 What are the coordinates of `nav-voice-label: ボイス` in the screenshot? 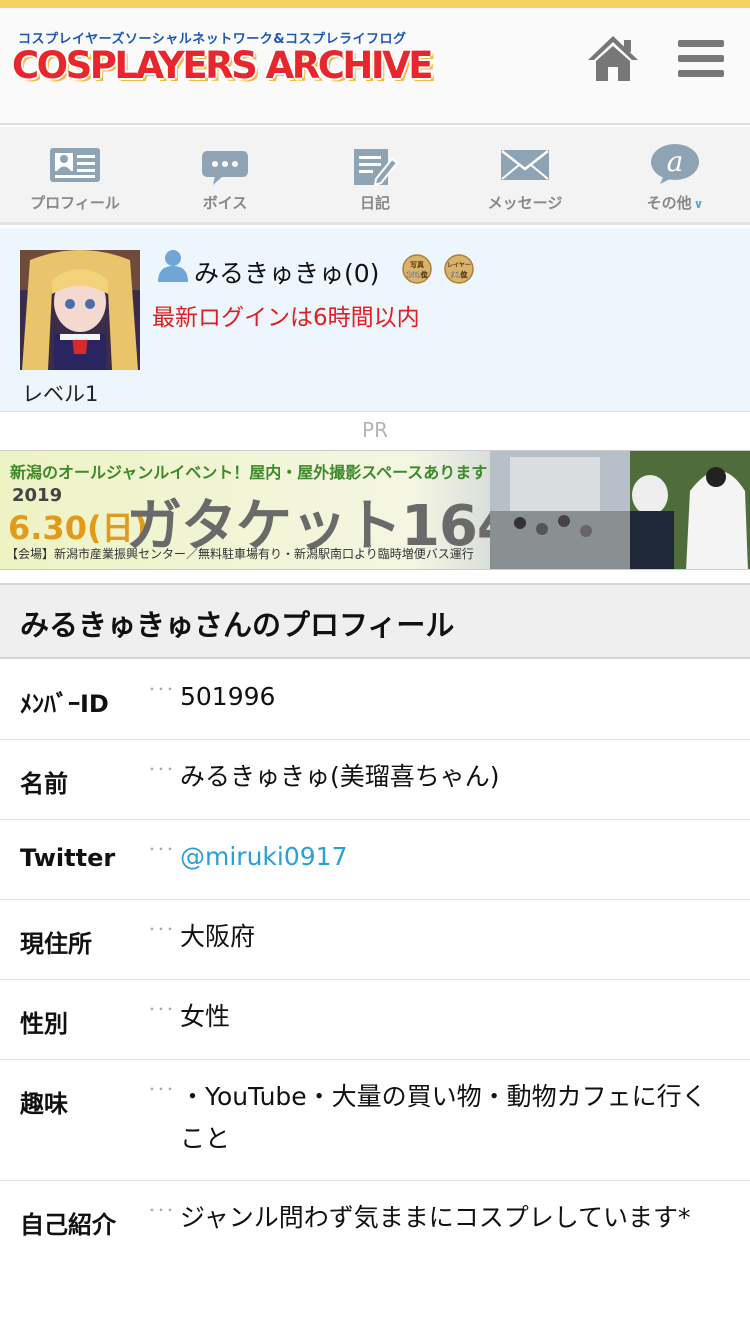 It's located at (225, 203).